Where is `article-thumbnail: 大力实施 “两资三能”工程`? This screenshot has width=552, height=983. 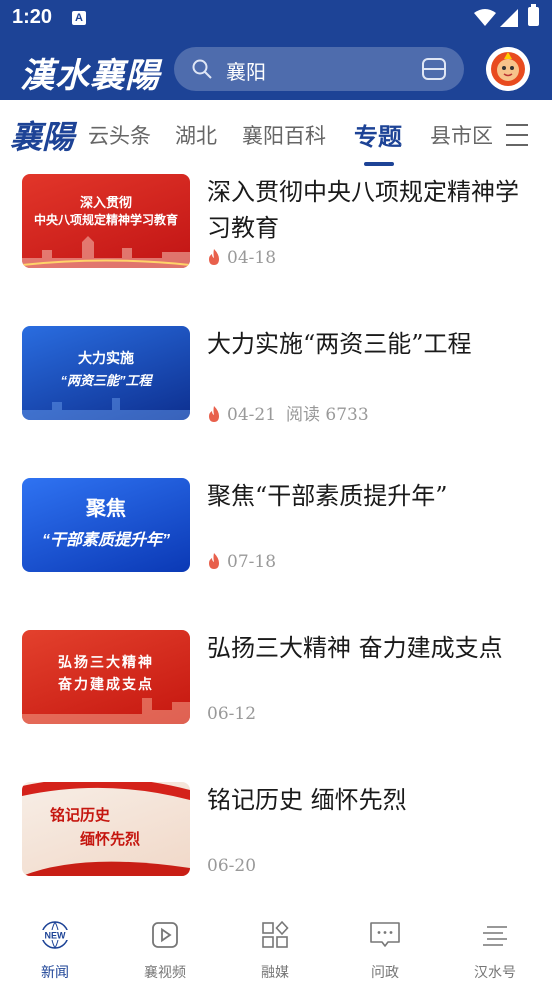
article-thumbnail: 大力实施 “两资三能”工程 is located at coordinates (106, 373).